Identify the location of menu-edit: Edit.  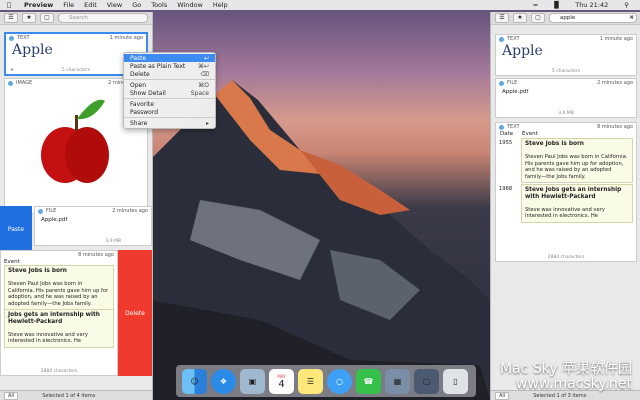
(90, 5).